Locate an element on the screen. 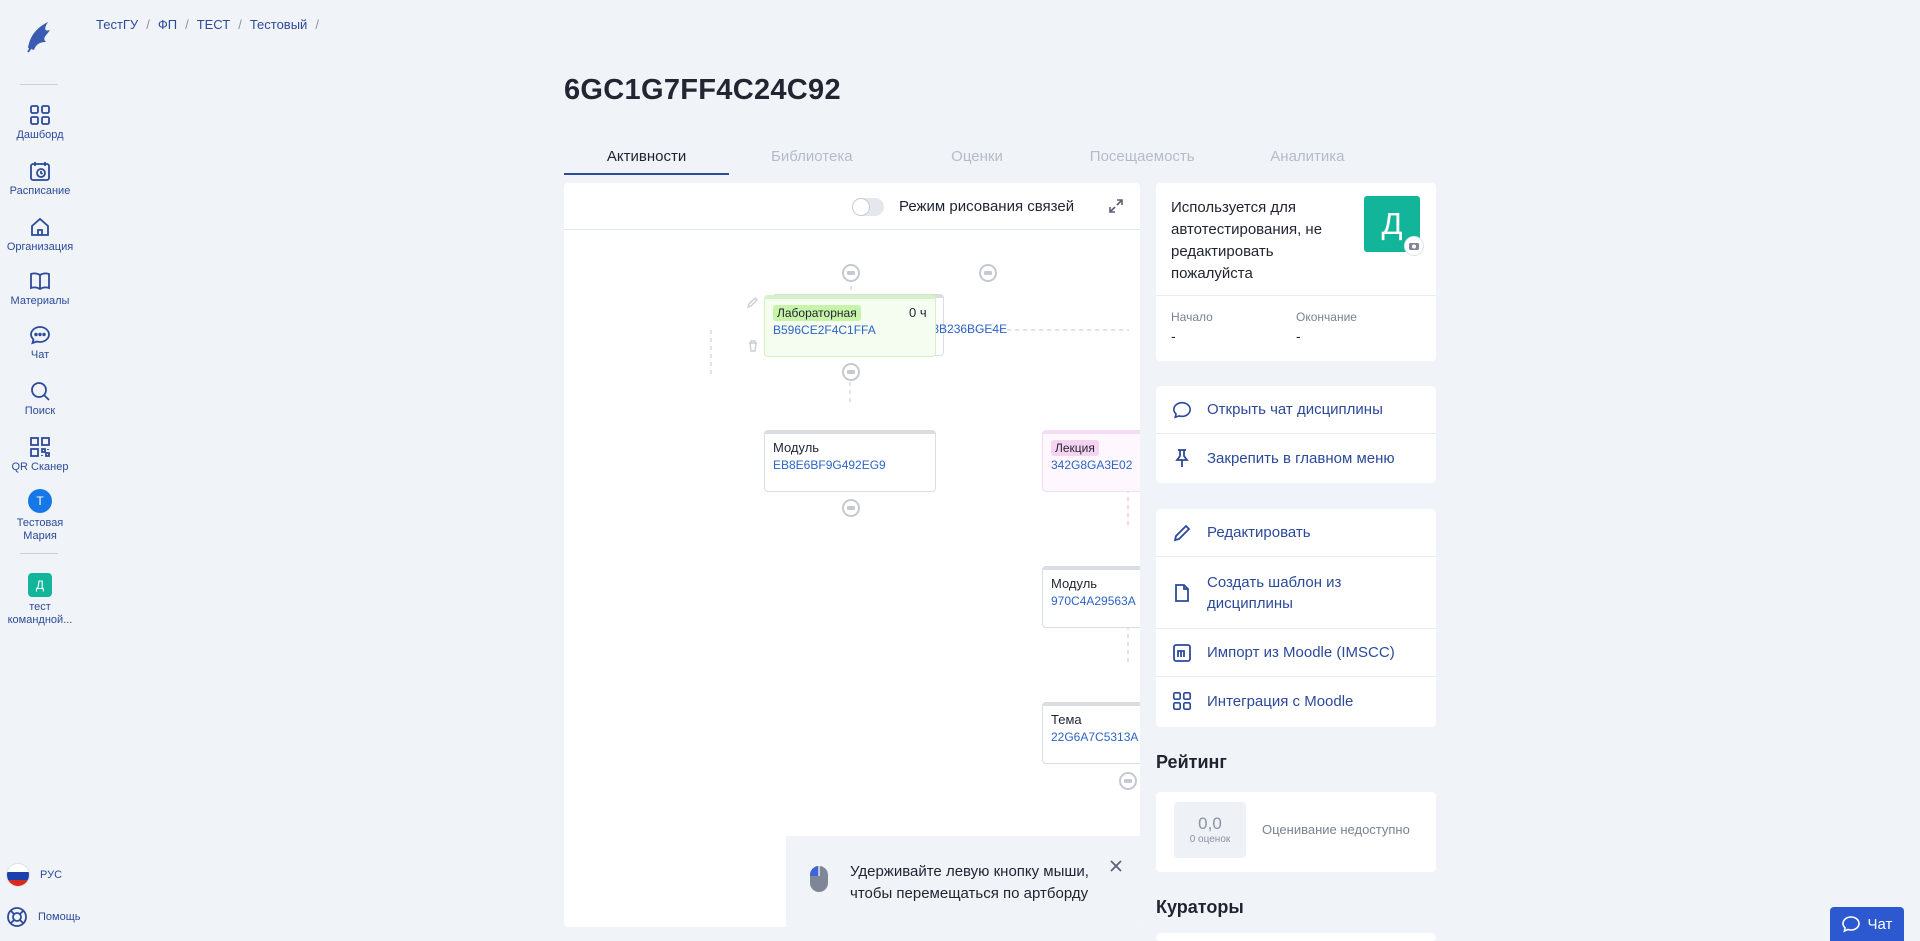  node-topic-2: Тема 22G6A7C5313A is located at coordinates (1091, 733).